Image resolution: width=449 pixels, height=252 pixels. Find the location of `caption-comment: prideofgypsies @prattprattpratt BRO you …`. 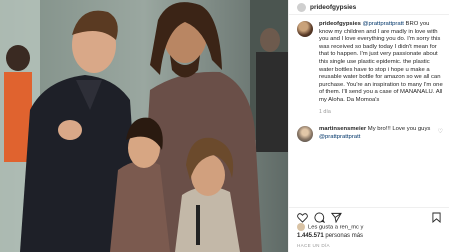

caption-comment: prideofgypsies @prattprattpratt BRO you … is located at coordinates (369, 68).